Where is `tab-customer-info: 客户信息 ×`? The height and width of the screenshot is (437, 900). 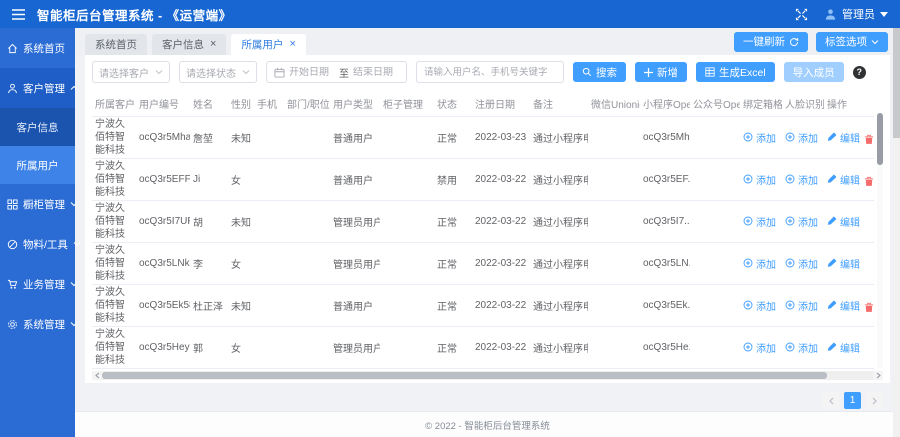 tab-customer-info: 客户信息 × is located at coordinates (189, 44).